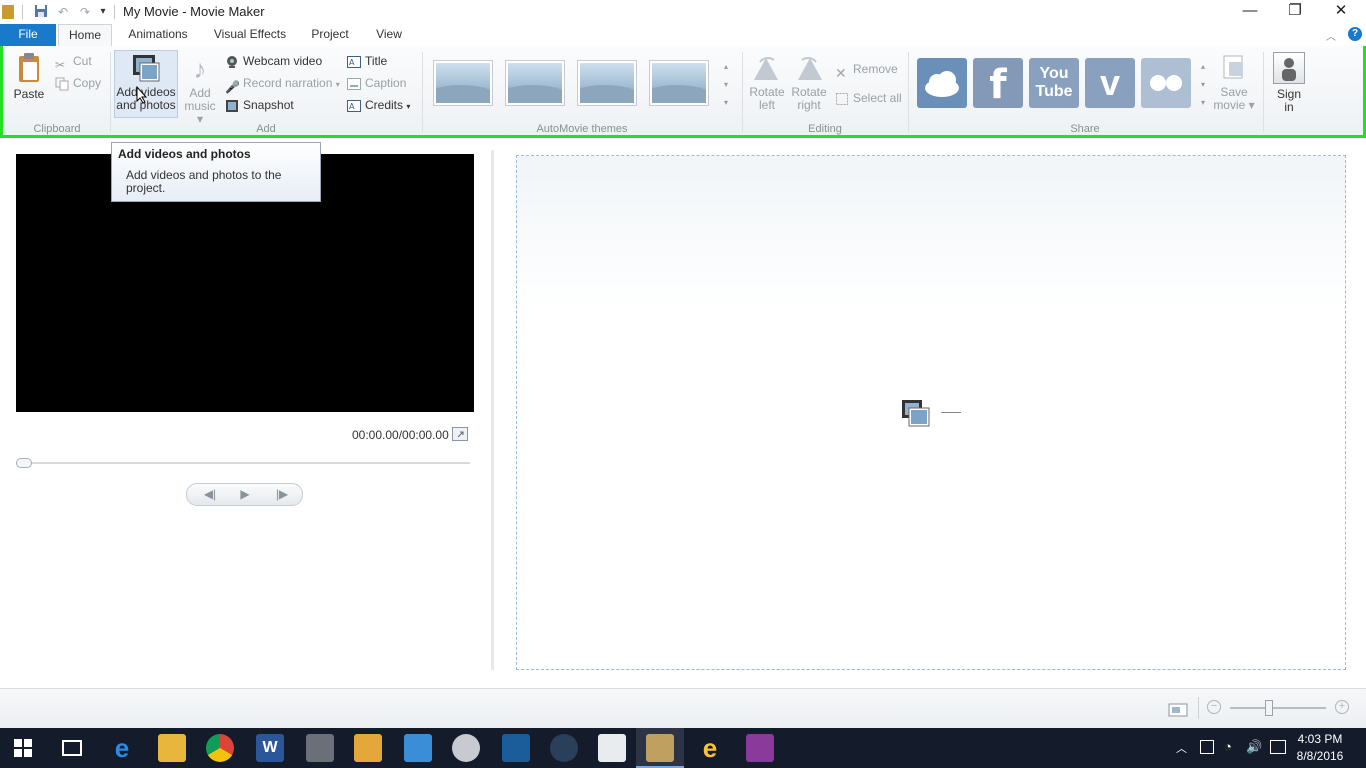  I want to click on window-title: My Movie - Movie Maker, so click(194, 11).